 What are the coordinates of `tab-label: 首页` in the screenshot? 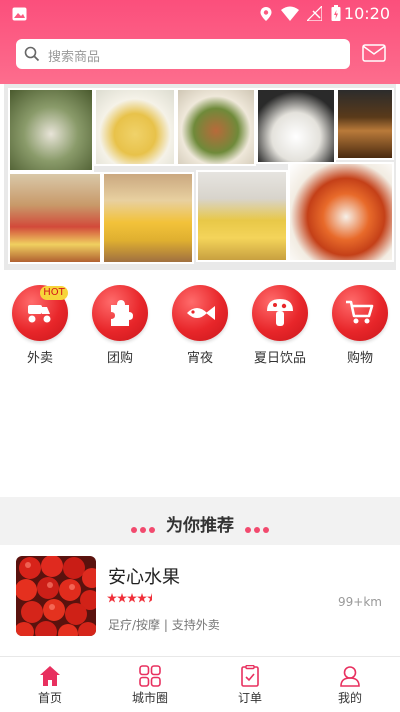 It's located at (49, 698).